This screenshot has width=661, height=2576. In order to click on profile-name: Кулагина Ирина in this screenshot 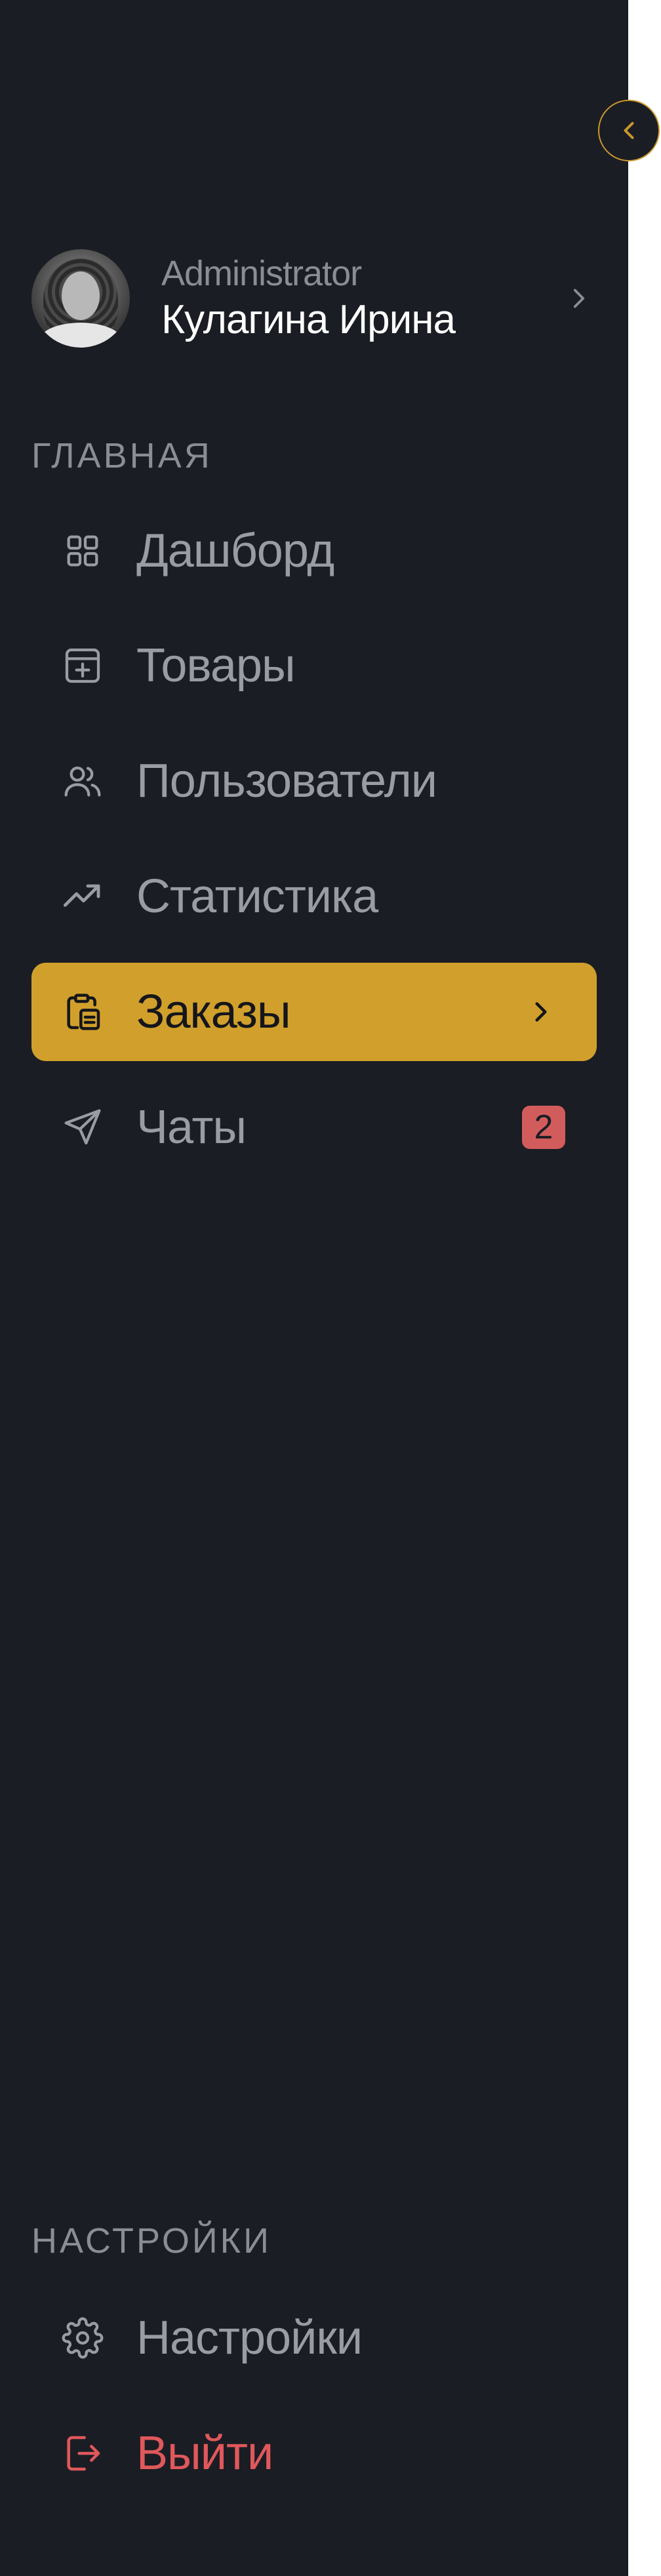, I will do `click(308, 319)`.